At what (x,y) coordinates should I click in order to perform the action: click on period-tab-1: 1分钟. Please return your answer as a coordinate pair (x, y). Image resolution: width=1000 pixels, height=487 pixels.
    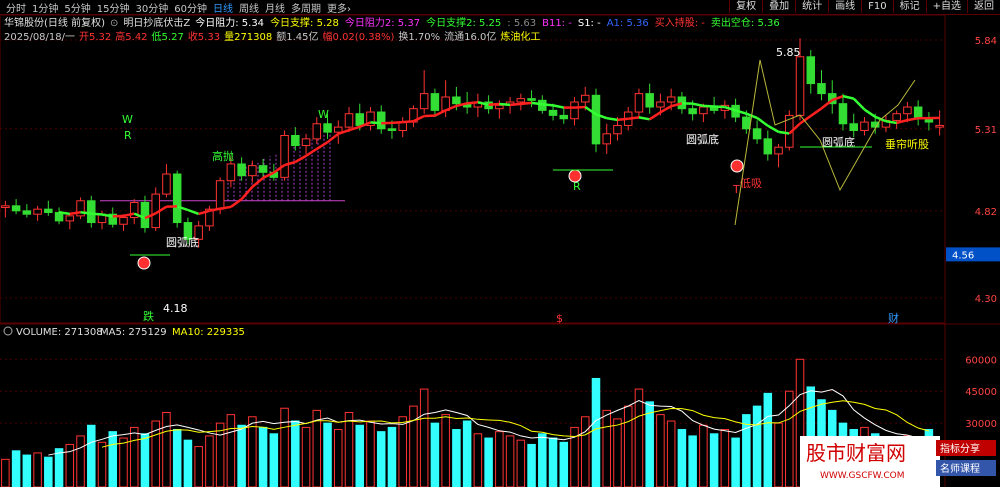
    Looking at the image, I should click on (45, 7).